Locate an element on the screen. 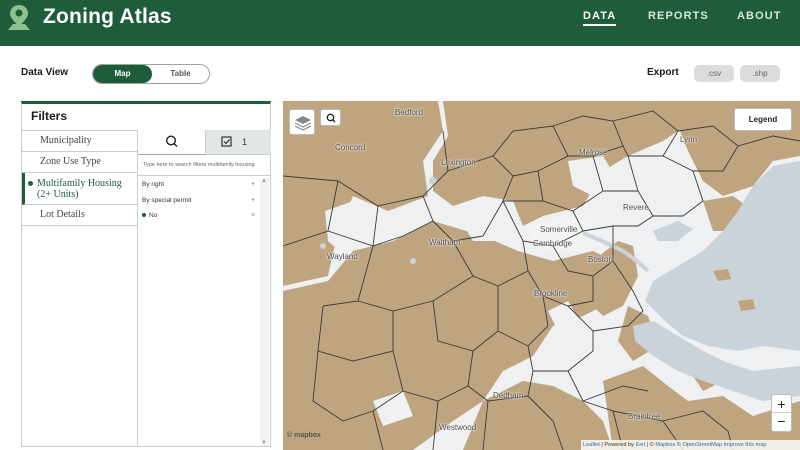 The height and width of the screenshot is (450, 800). place-label: Melrose is located at coordinates (593, 152).